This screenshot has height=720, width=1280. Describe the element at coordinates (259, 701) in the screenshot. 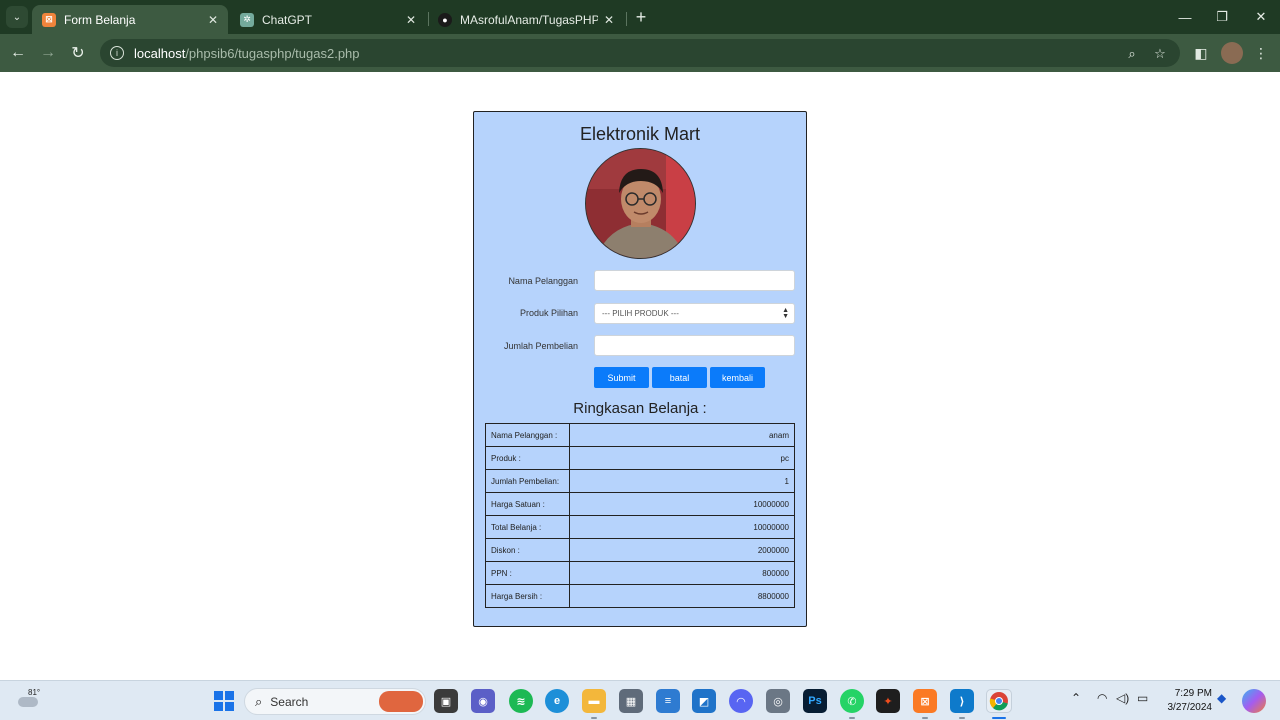

I see `search-icon: ⌕` at that location.